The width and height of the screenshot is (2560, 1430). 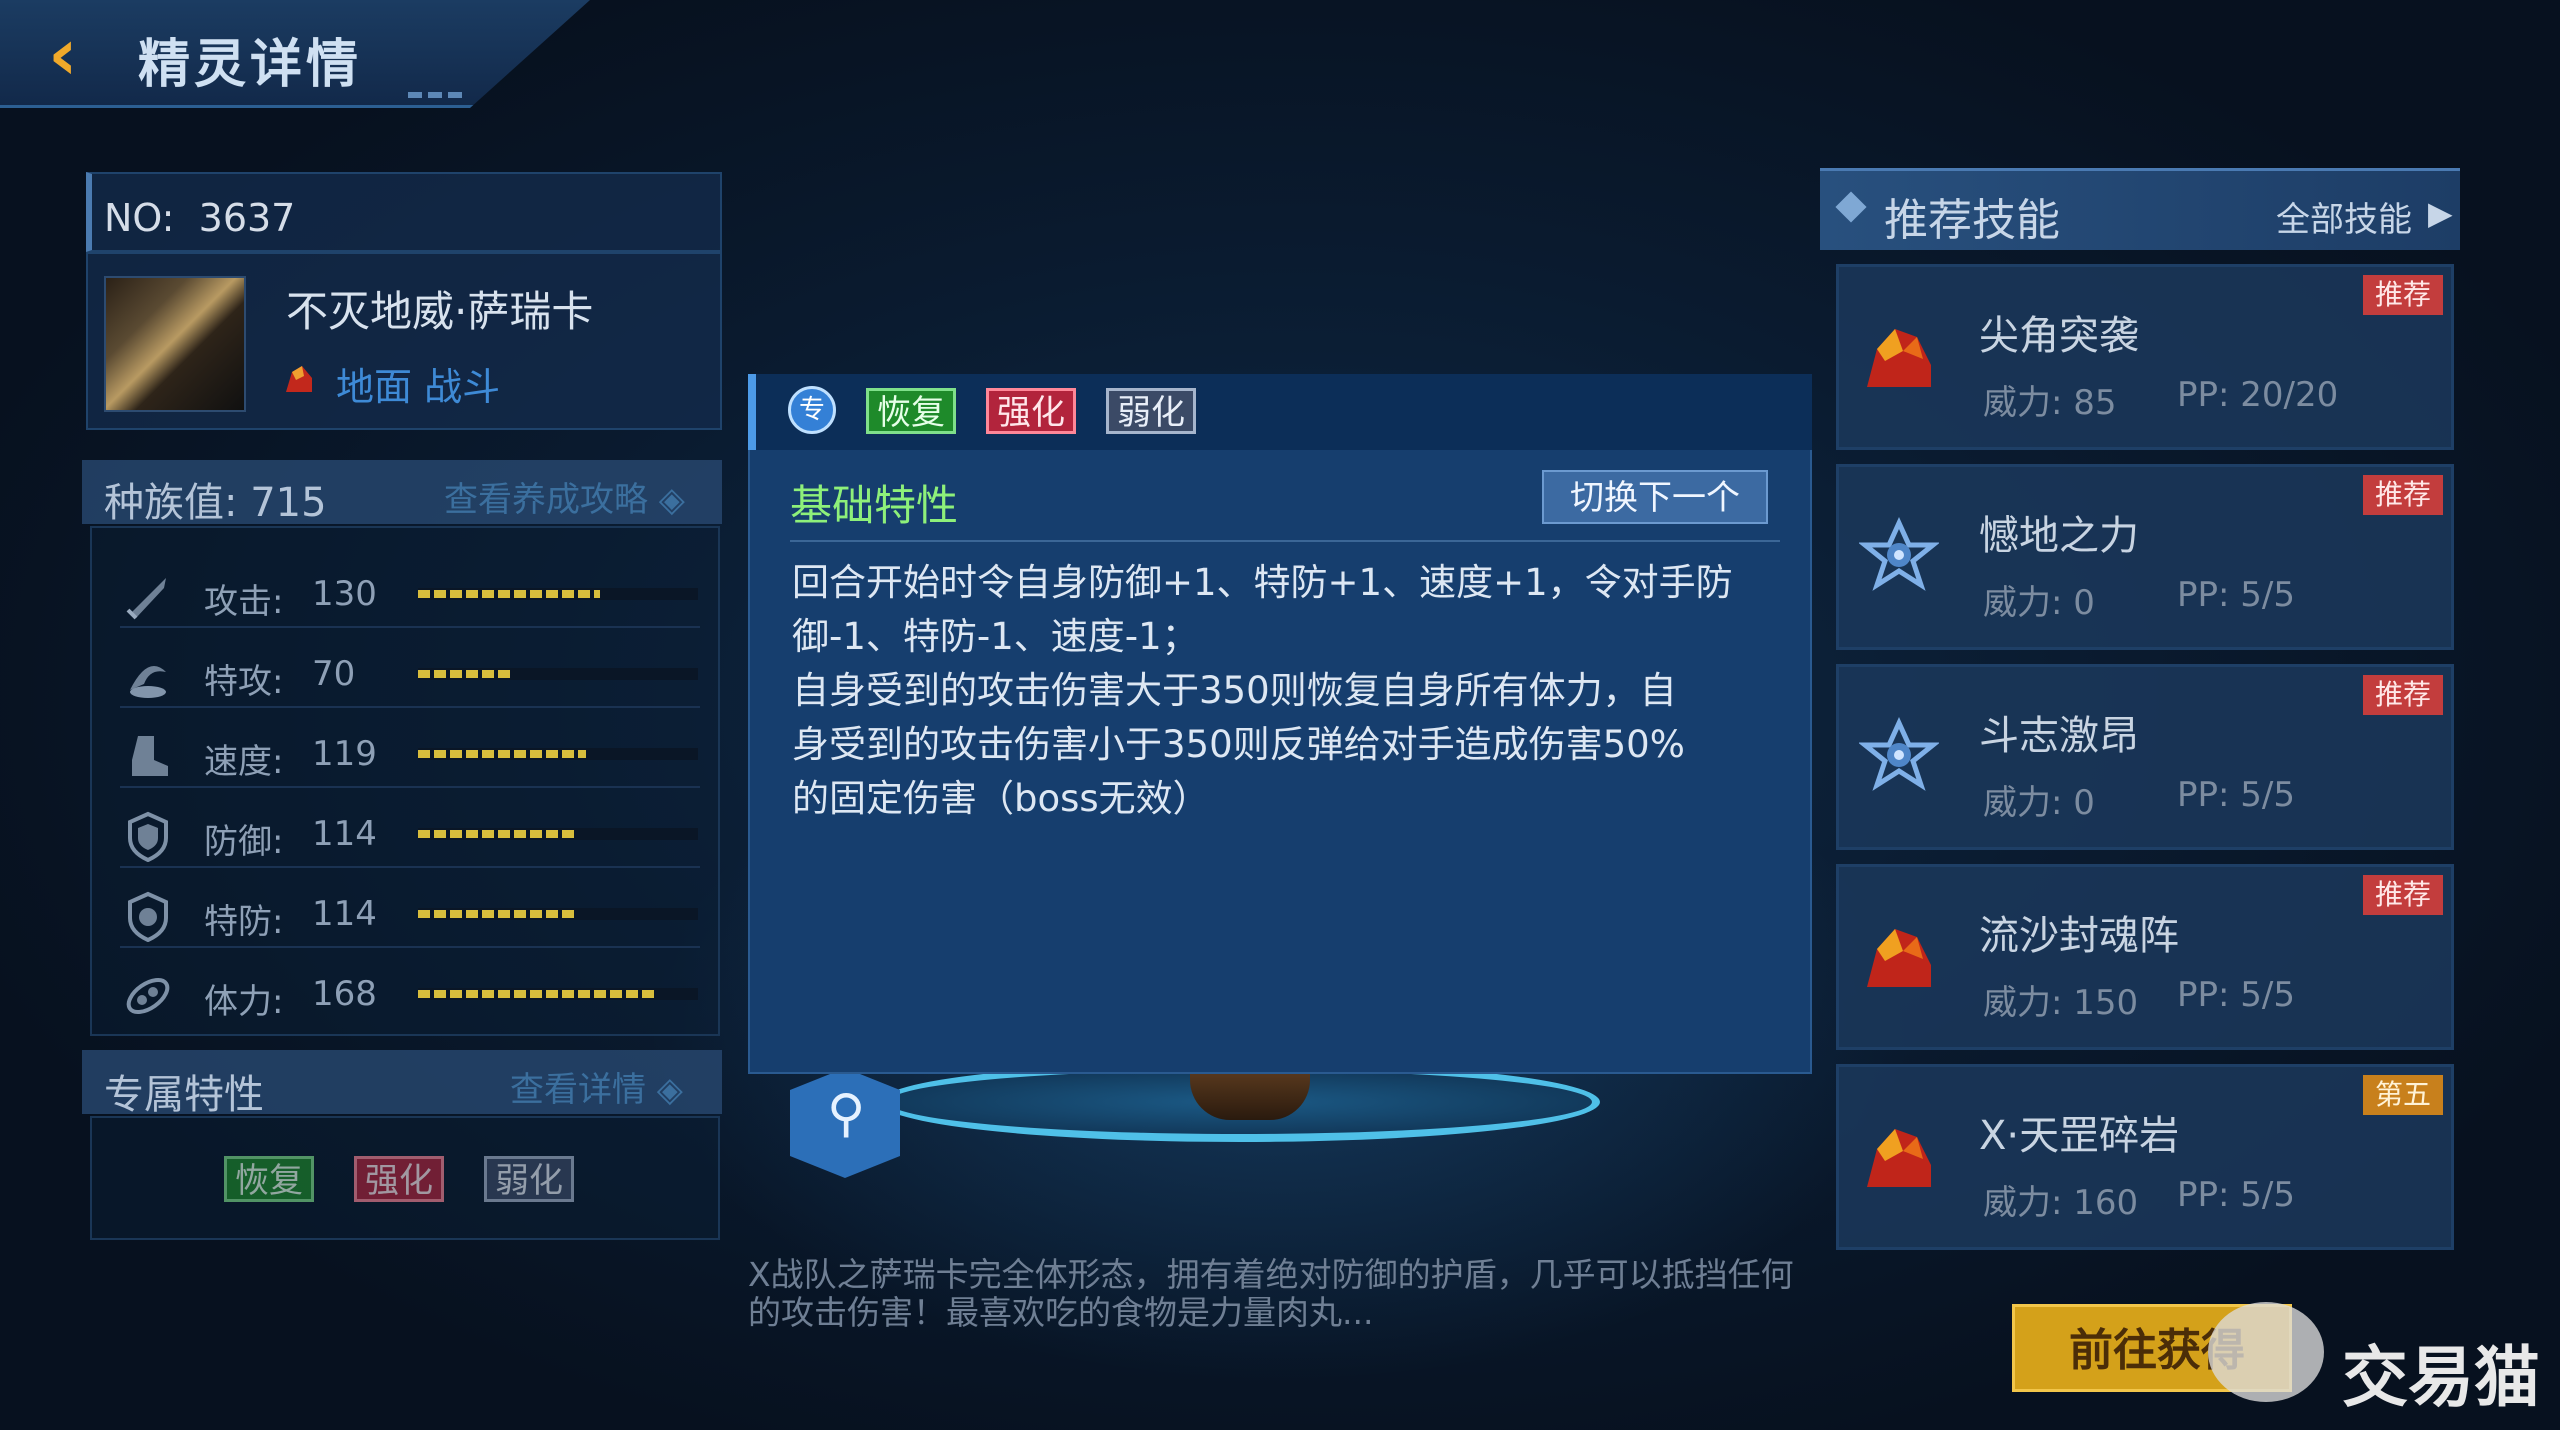 I want to click on stat-label: 防御:, so click(x=244, y=842).